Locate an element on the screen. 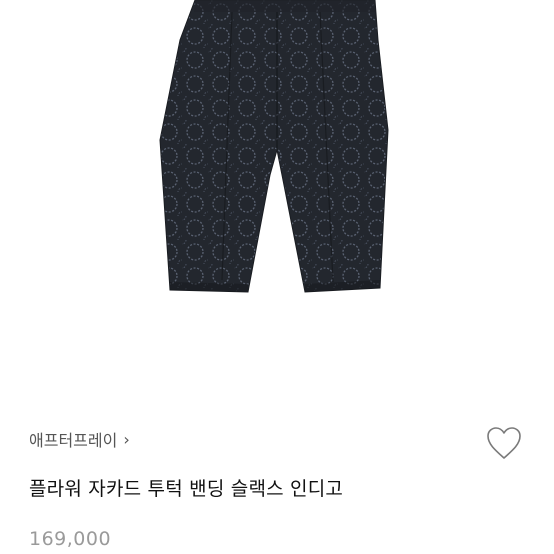 Image resolution: width=554 pixels, height=554 pixels. product-price: 169,000 is located at coordinates (70, 539).